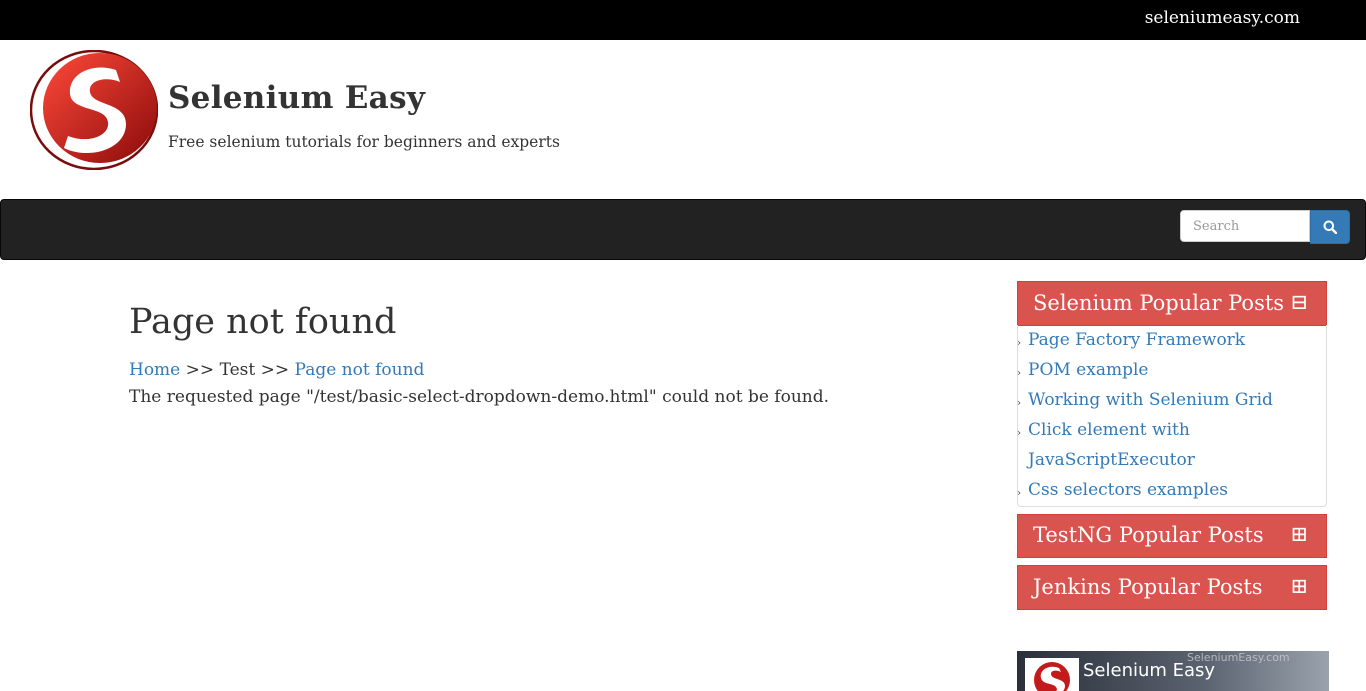  Describe the element at coordinates (1052, 674) in the screenshot. I see `channel-logo-icon` at that location.